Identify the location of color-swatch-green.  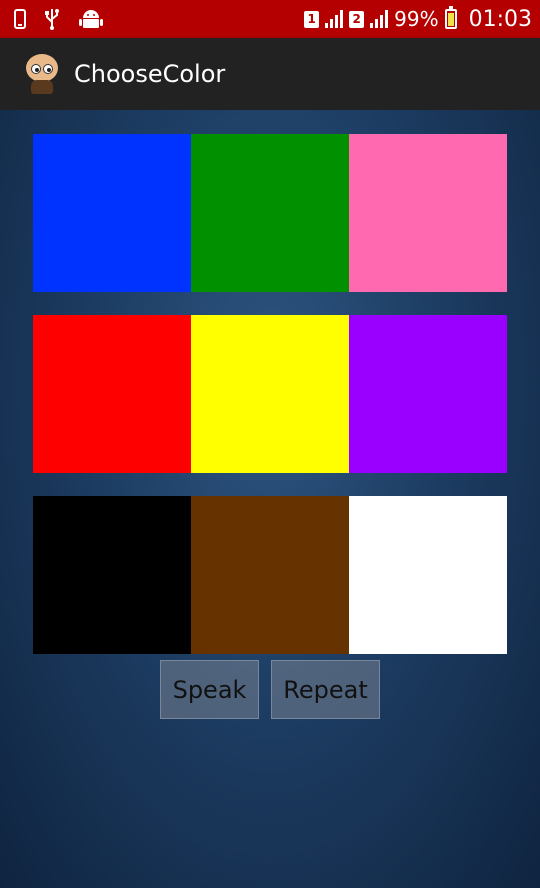
(270, 213).